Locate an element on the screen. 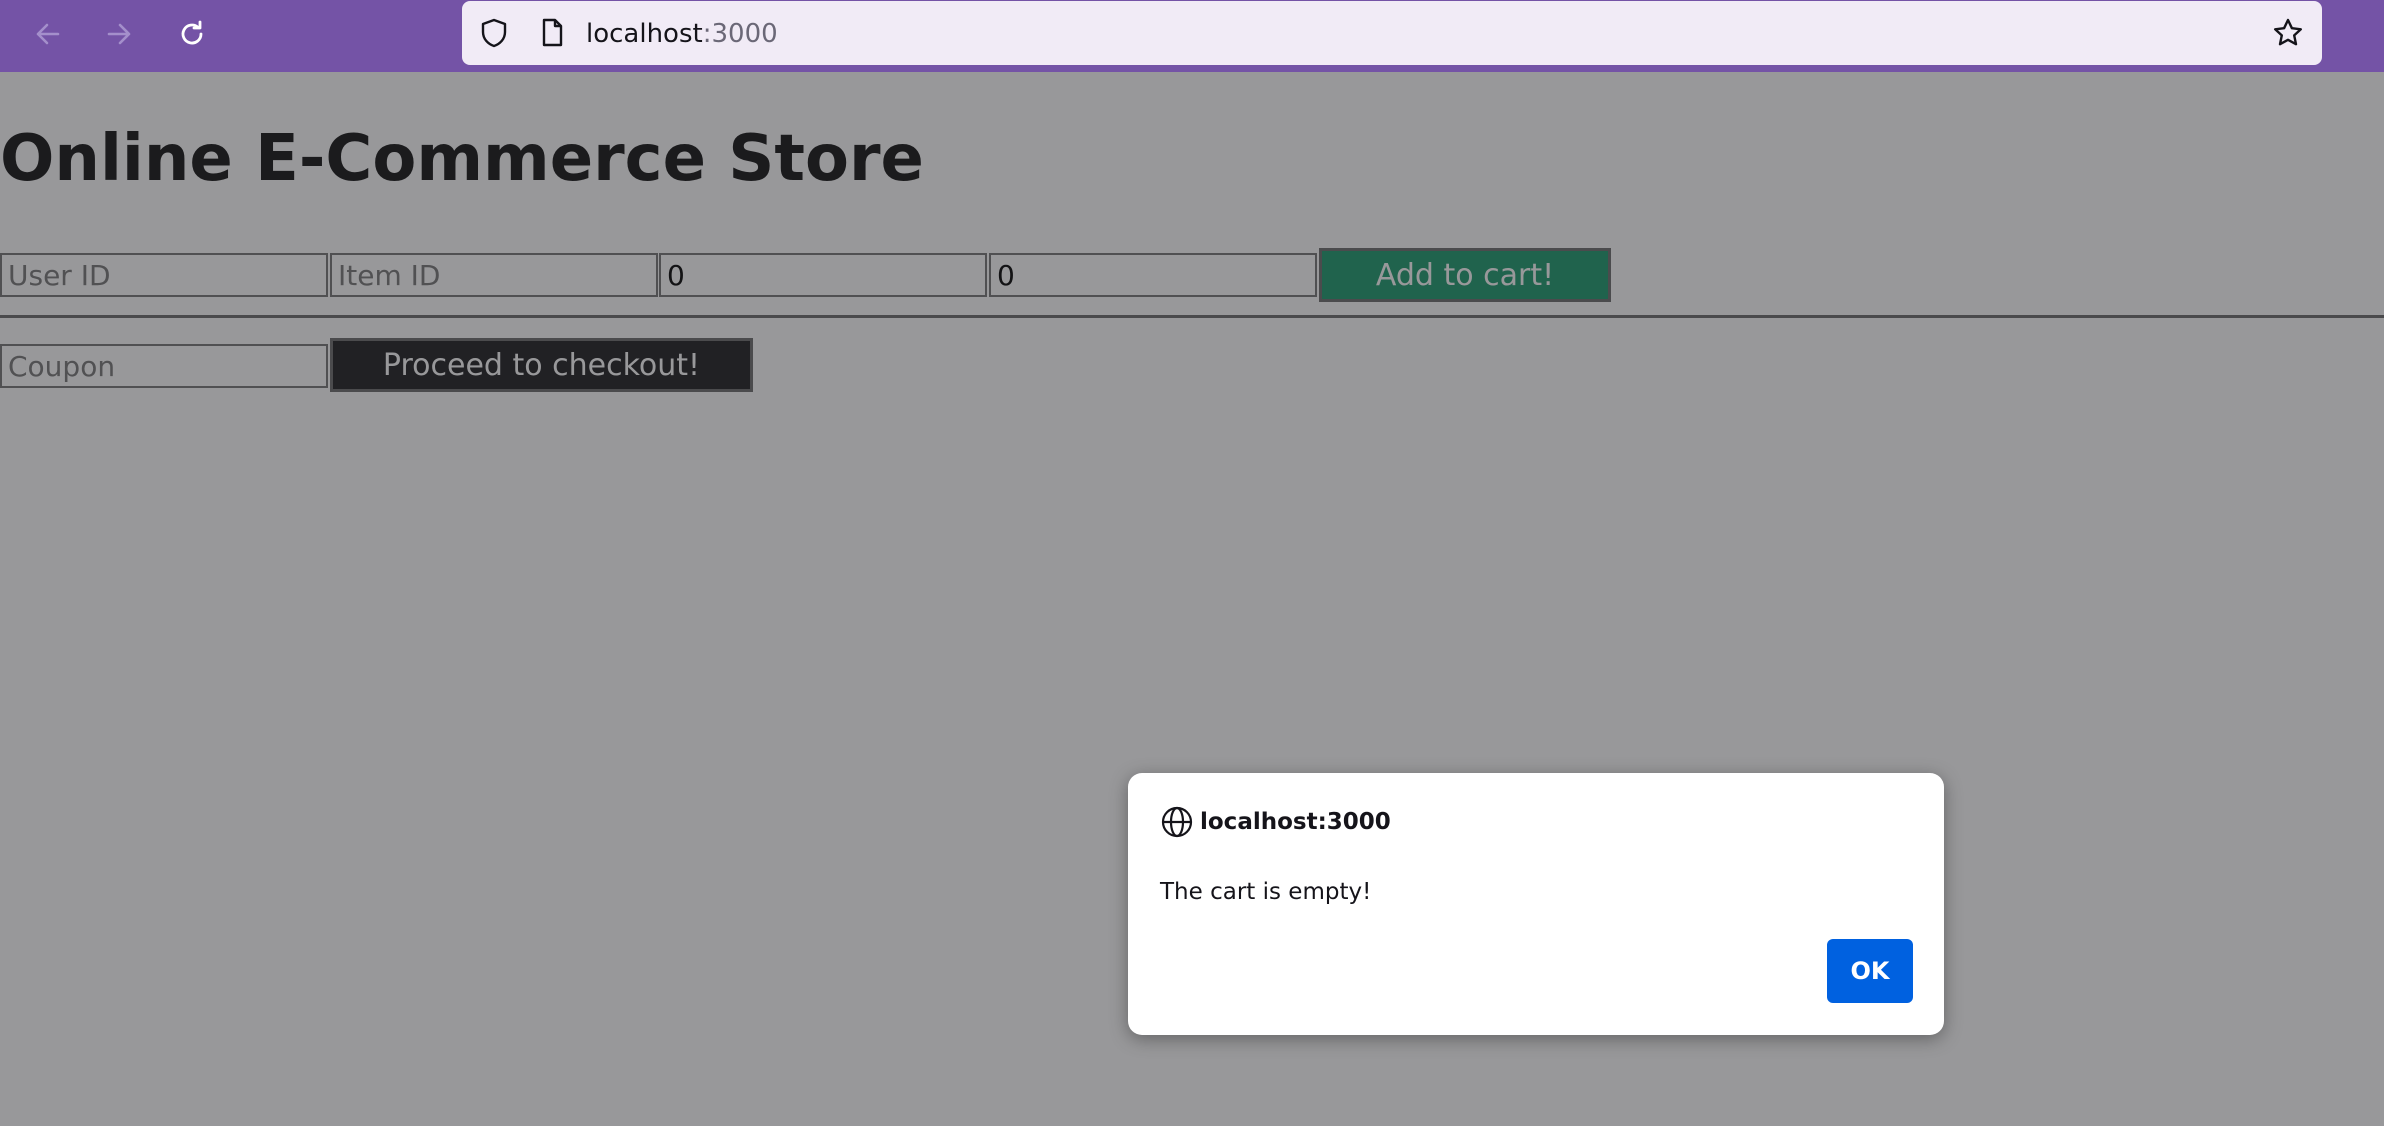  page-icon is located at coordinates (552, 33).